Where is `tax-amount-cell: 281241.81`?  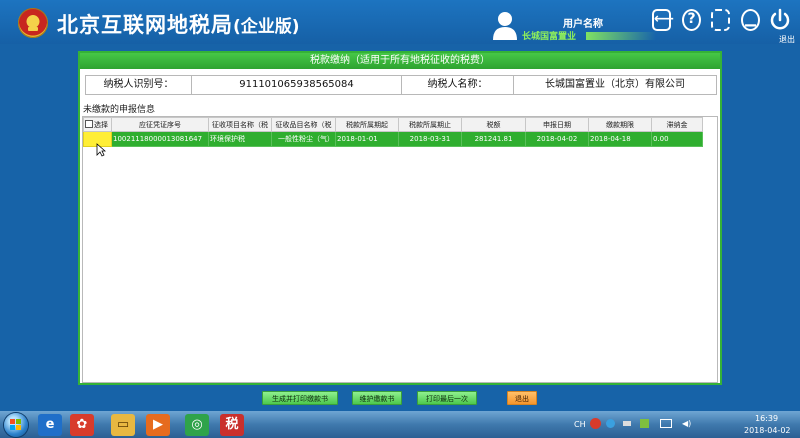
tax-amount-cell: 281241.81 is located at coordinates (493, 139).